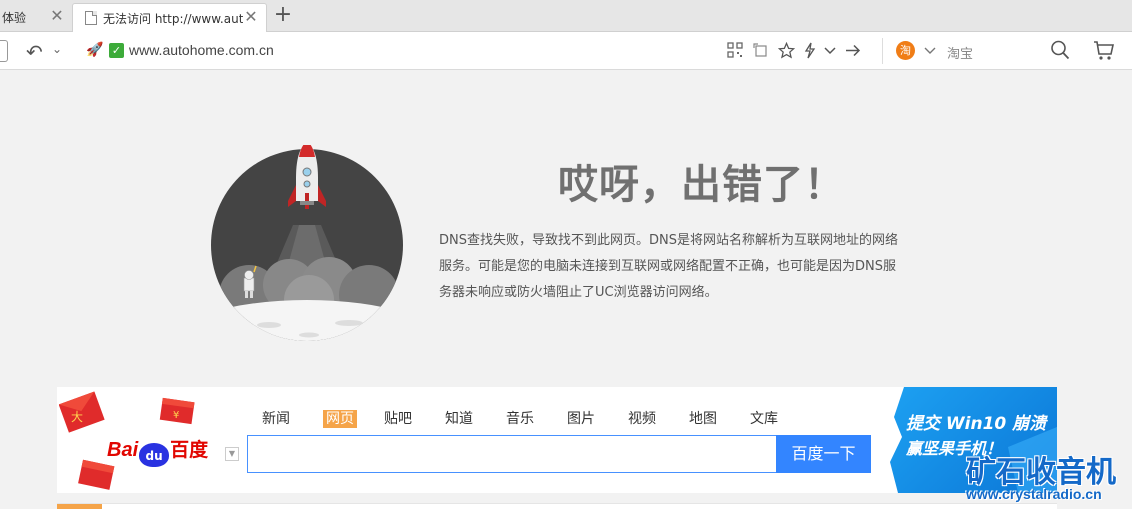  I want to click on star-icon, so click(786, 52).